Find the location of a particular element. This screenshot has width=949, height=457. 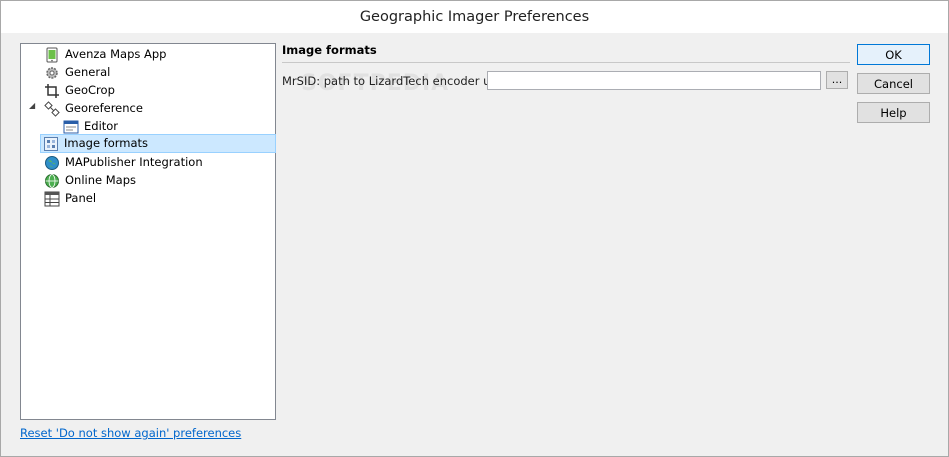

tree-item-editor: Editor is located at coordinates (90, 126).